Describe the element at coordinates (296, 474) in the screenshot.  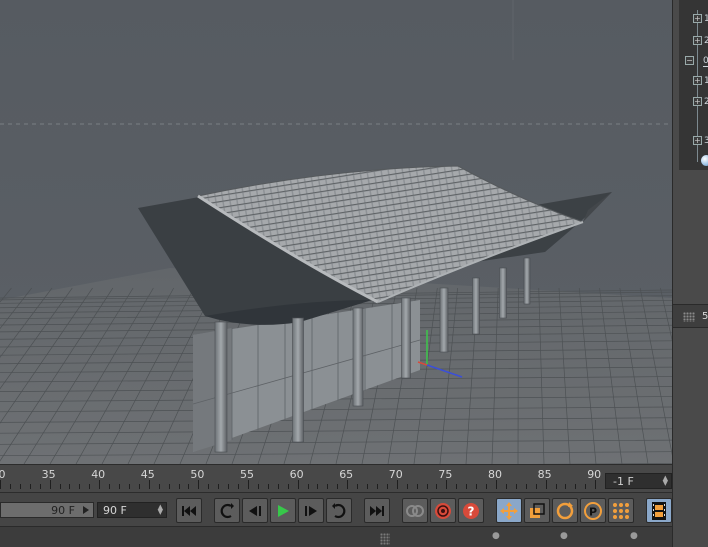
I see `timeline-tick-label: 60` at that location.